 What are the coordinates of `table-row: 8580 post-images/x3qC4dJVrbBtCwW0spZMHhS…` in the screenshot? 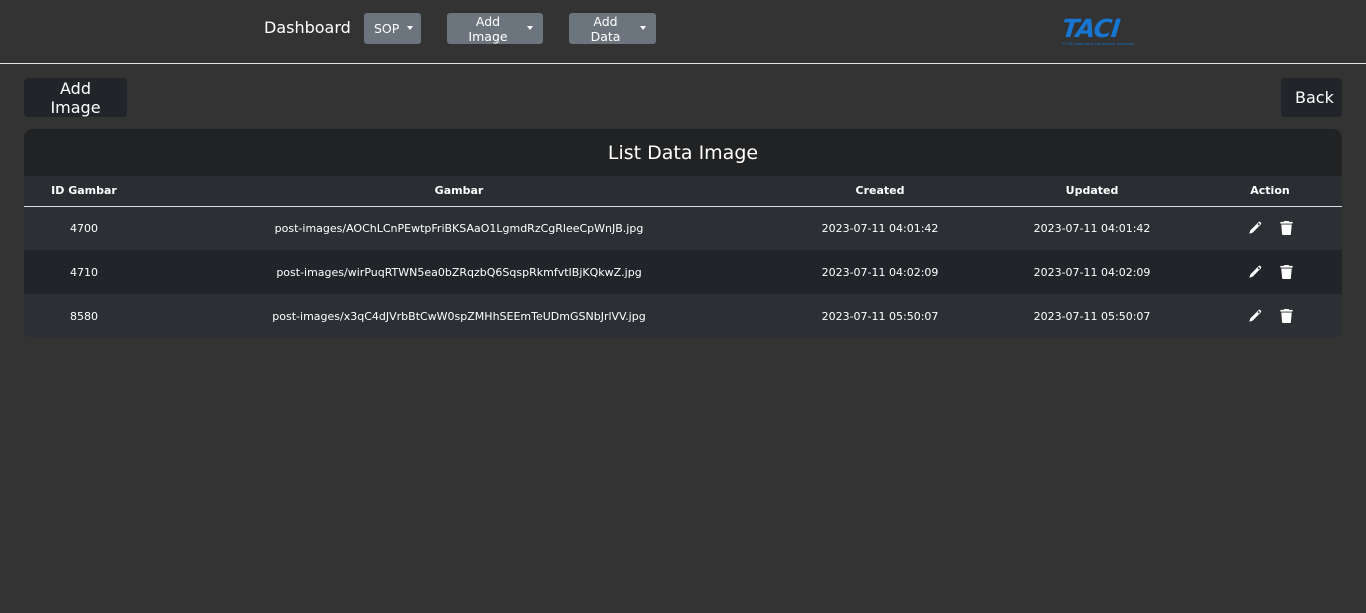 It's located at (683, 316).